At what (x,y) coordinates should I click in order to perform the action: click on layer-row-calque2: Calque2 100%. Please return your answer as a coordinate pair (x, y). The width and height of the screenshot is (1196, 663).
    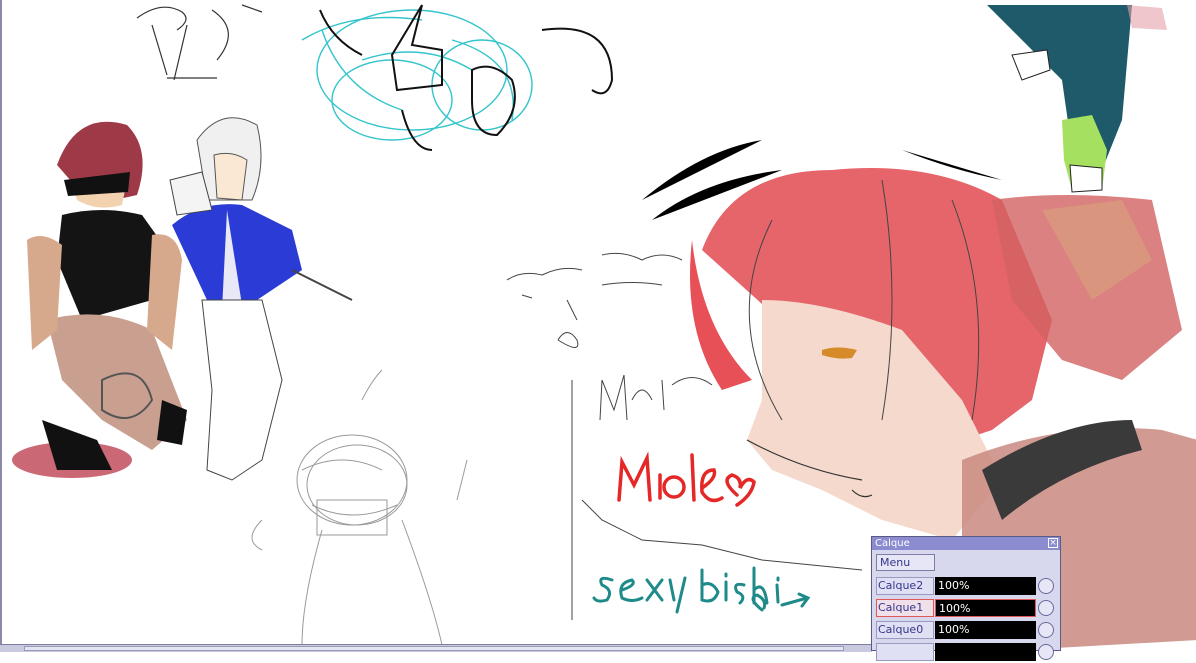
    Looking at the image, I should click on (967, 587).